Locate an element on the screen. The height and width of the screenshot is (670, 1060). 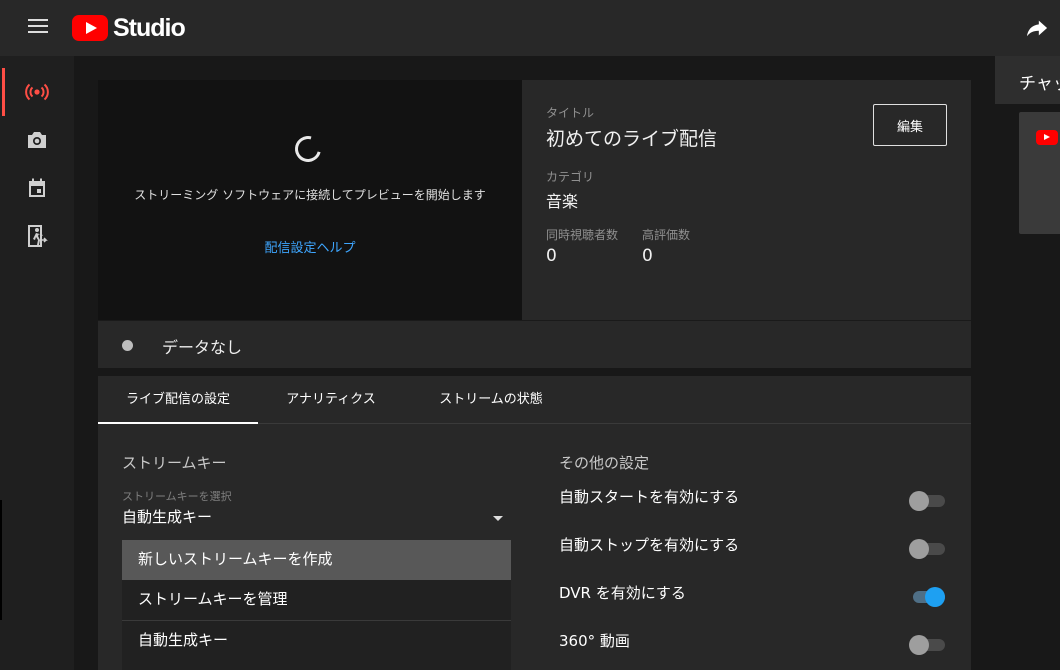
preview-message: ストリーミング ソフトウェアに接続してプレビューを開始します is located at coordinates (310, 195).